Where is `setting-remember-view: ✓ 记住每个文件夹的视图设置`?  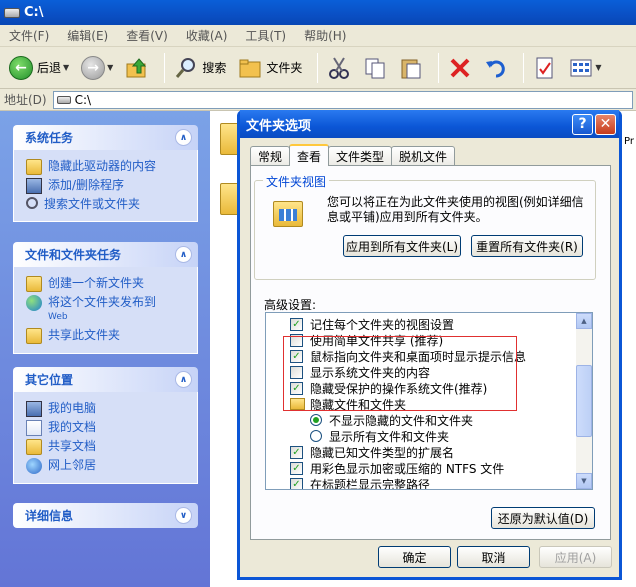
setting-remember-view: ✓ 记住每个文件夹的视图设置 is located at coordinates (372, 324).